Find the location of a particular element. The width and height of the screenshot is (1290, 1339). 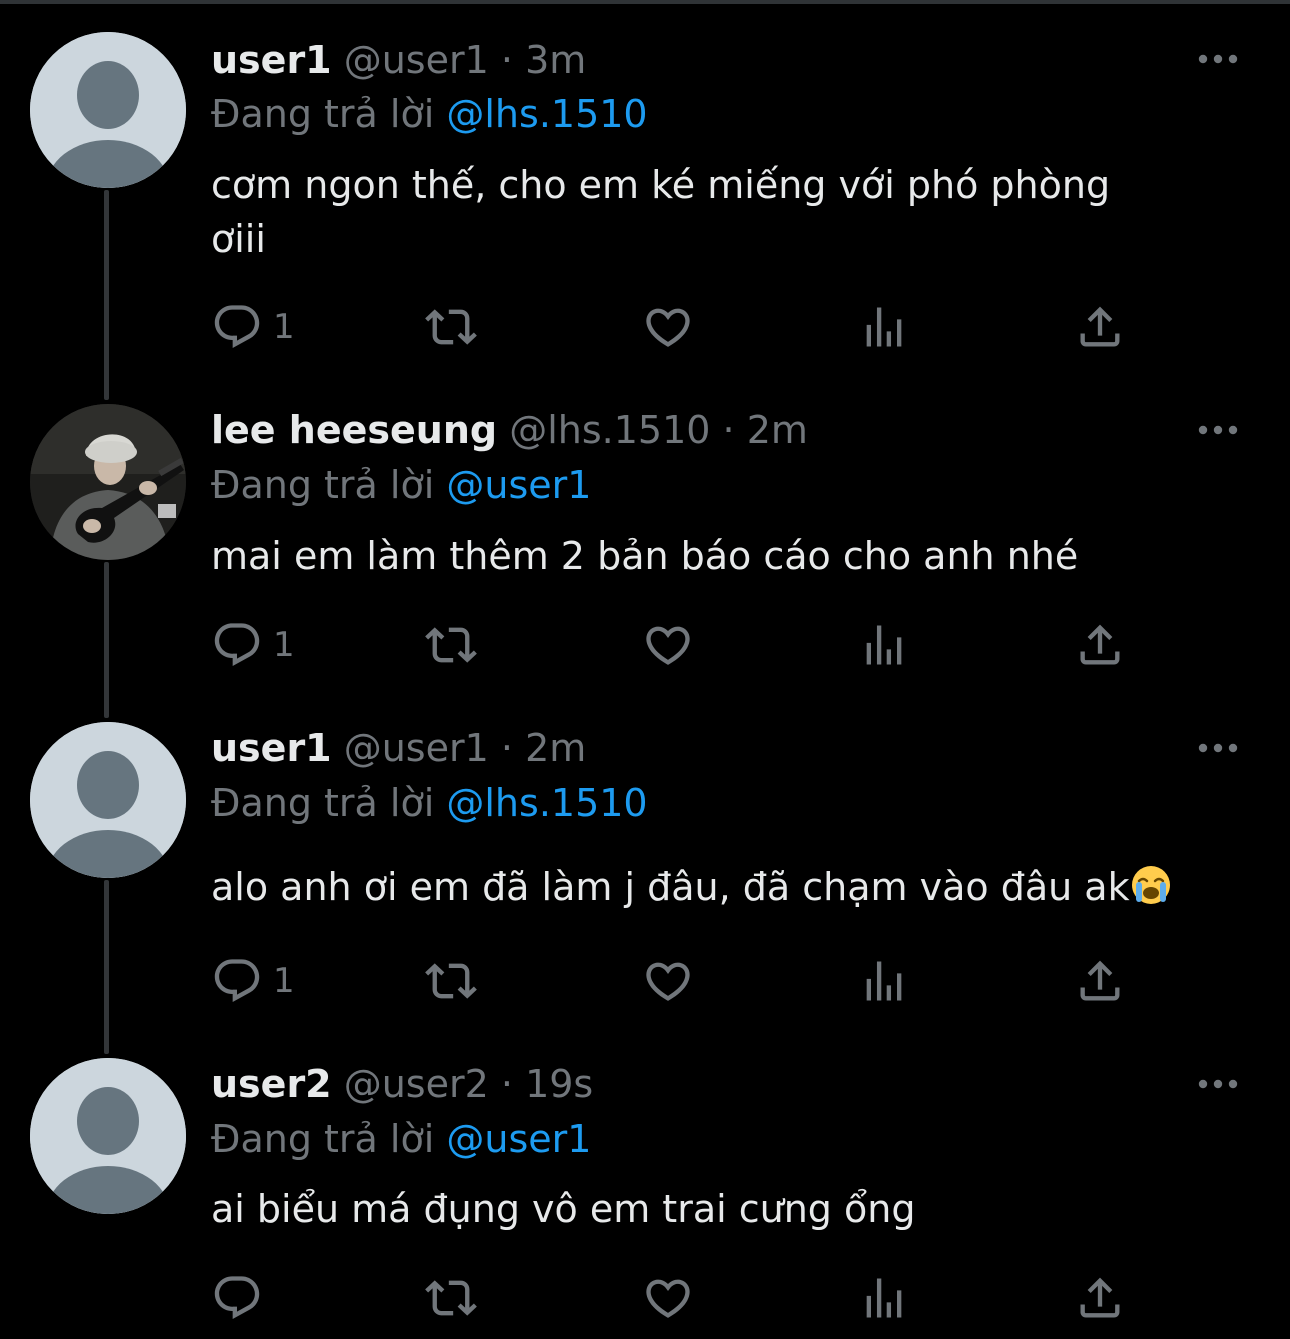

replying-to: Đang trả lời @user1 is located at coordinates (401, 485).